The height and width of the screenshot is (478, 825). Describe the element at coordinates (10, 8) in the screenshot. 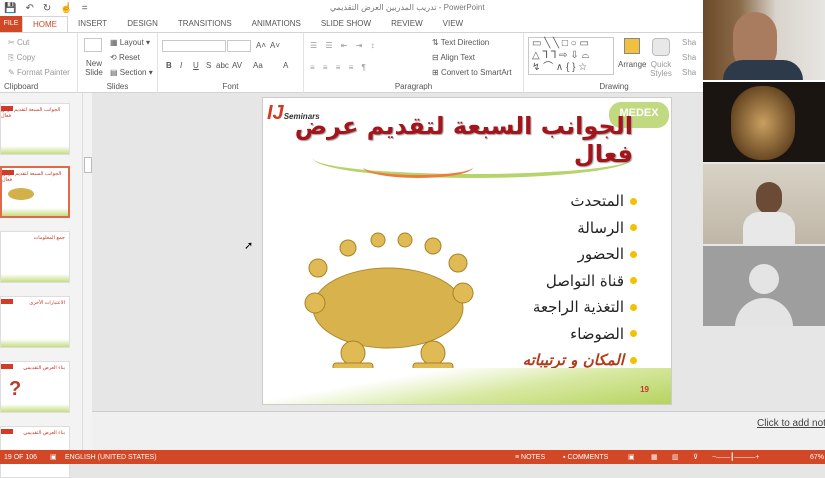

I see `save-icon: 💾` at that location.